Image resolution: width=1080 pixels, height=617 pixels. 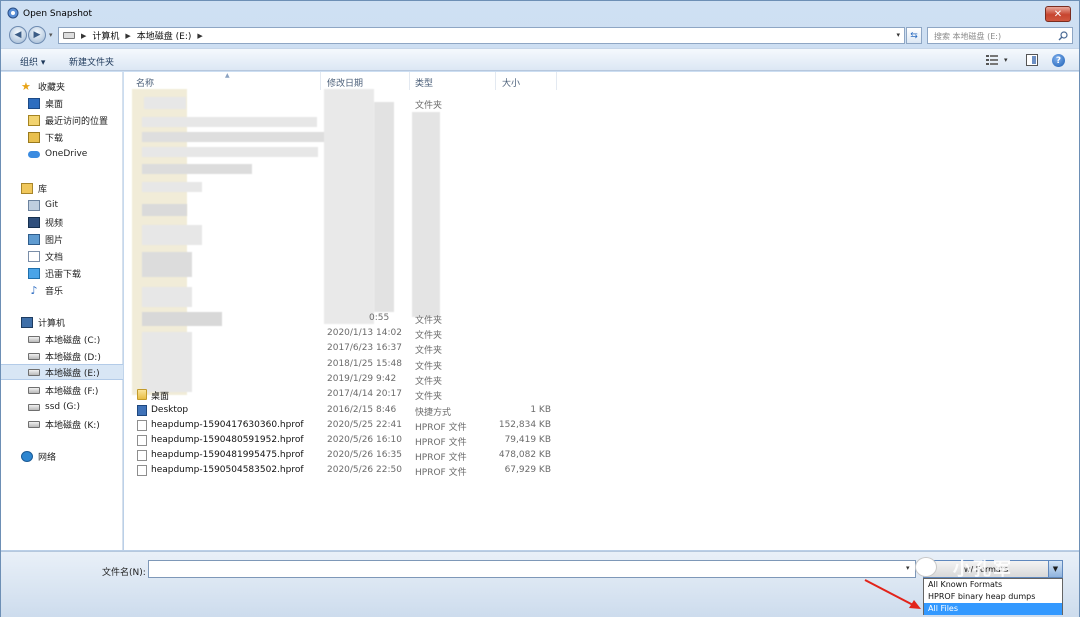 I want to click on file-size: 67,929 KB, so click(x=527, y=470).